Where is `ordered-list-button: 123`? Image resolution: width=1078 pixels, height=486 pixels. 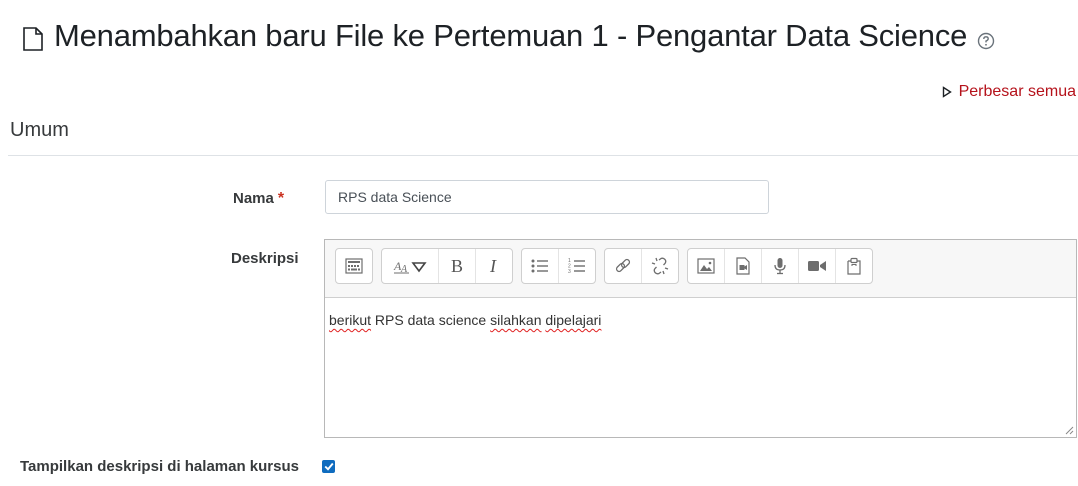
ordered-list-button: 123 is located at coordinates (577, 266).